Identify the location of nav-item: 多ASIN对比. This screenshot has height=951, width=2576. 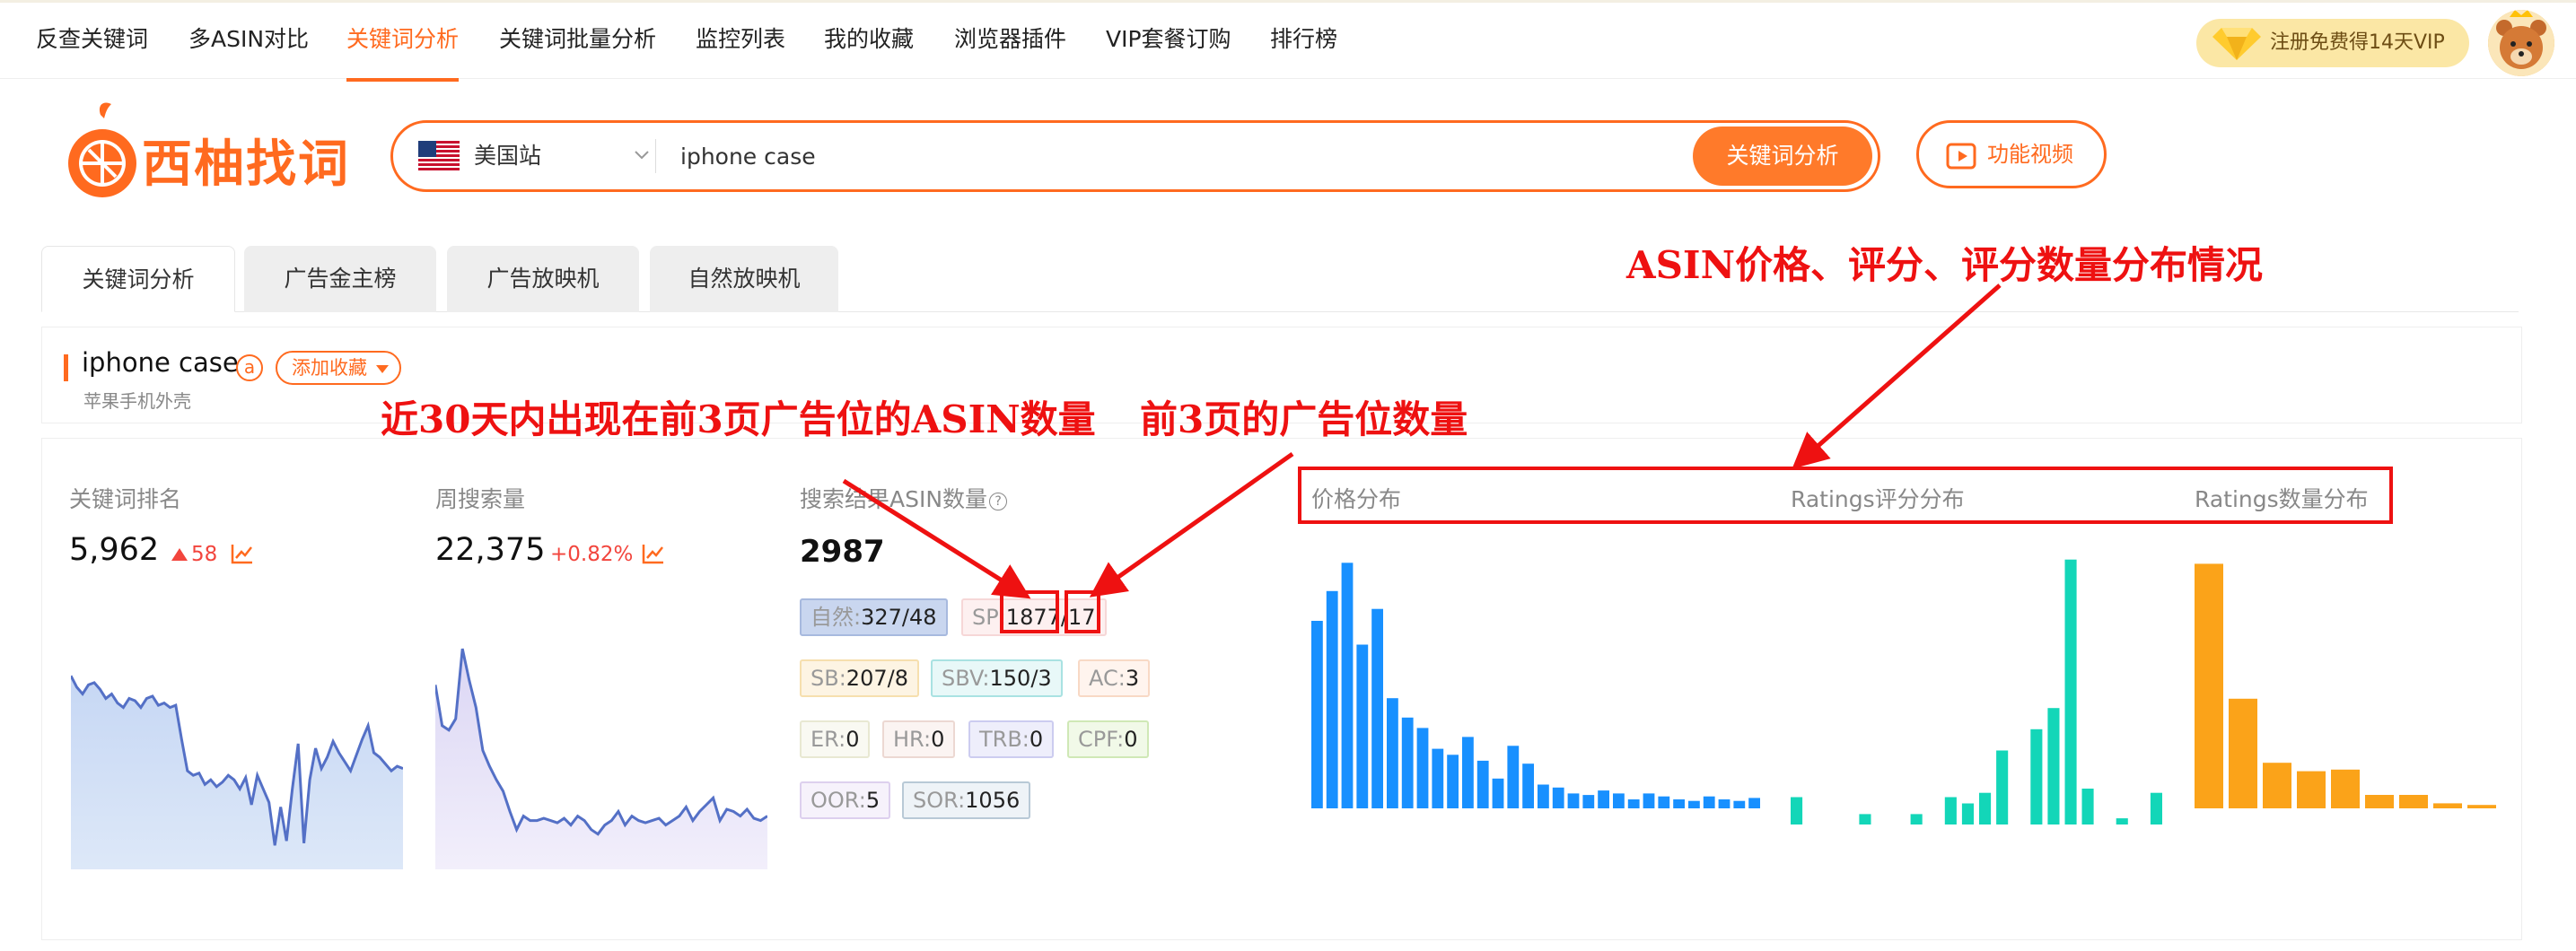
(248, 42).